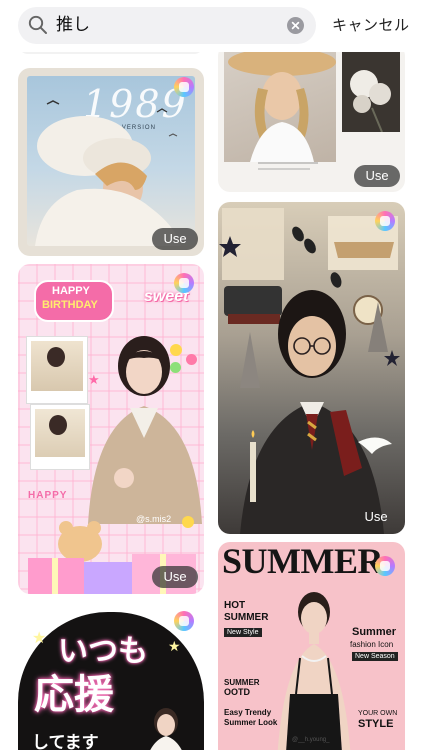 The height and width of the screenshot is (750, 422). I want to click on template-card-partial, so click(111, 53).